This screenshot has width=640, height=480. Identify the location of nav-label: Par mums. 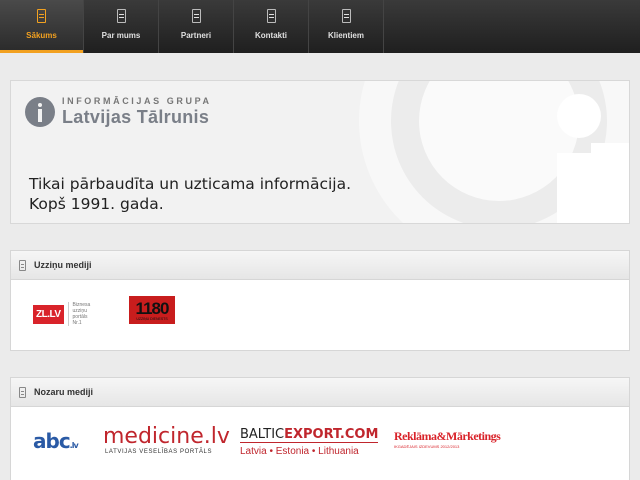
(121, 35).